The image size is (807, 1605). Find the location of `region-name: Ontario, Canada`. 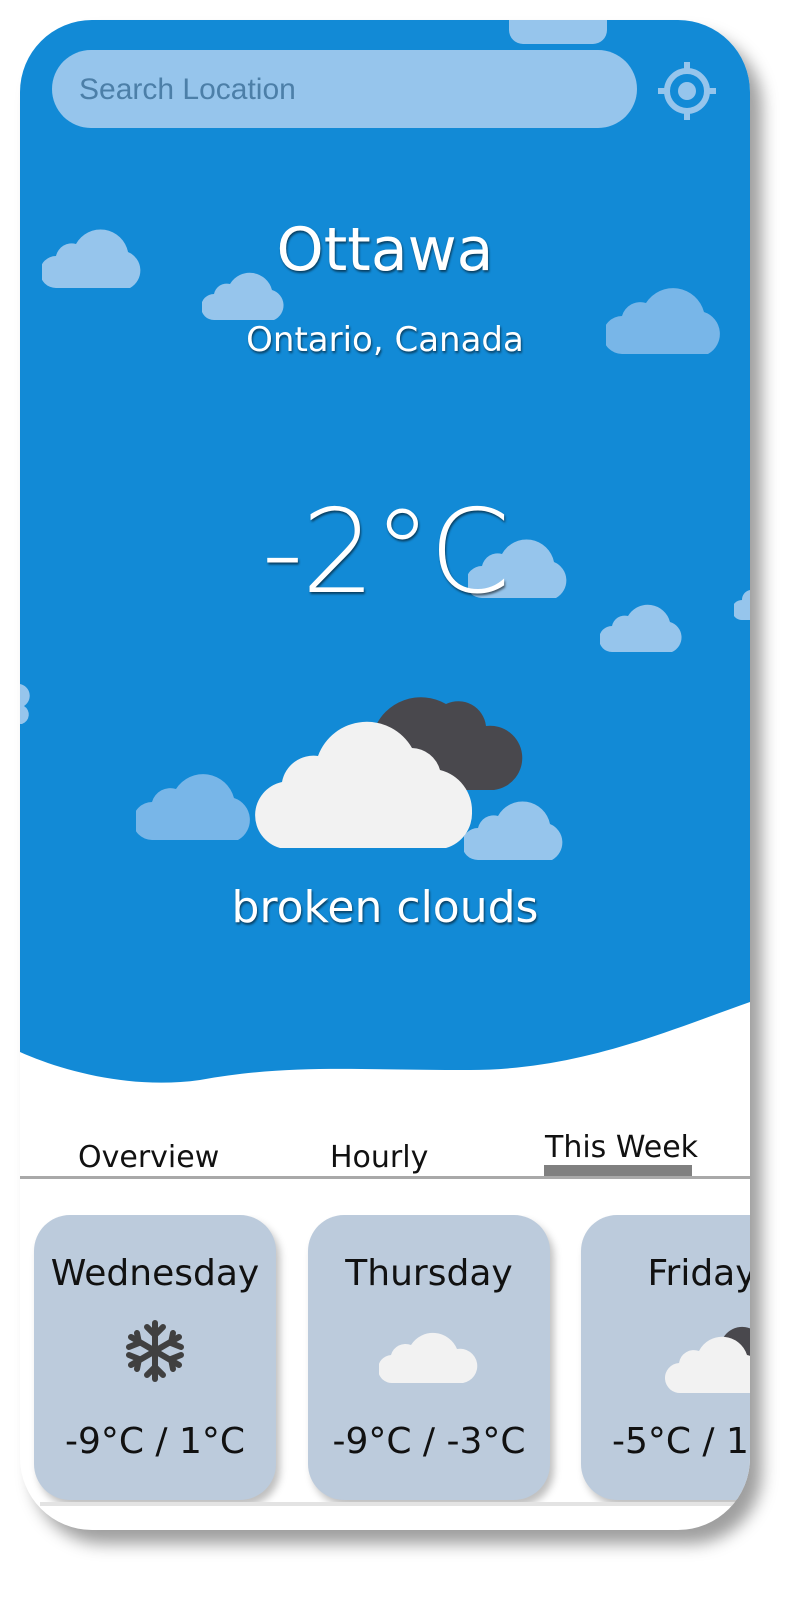

region-name: Ontario, Canada is located at coordinates (385, 340).